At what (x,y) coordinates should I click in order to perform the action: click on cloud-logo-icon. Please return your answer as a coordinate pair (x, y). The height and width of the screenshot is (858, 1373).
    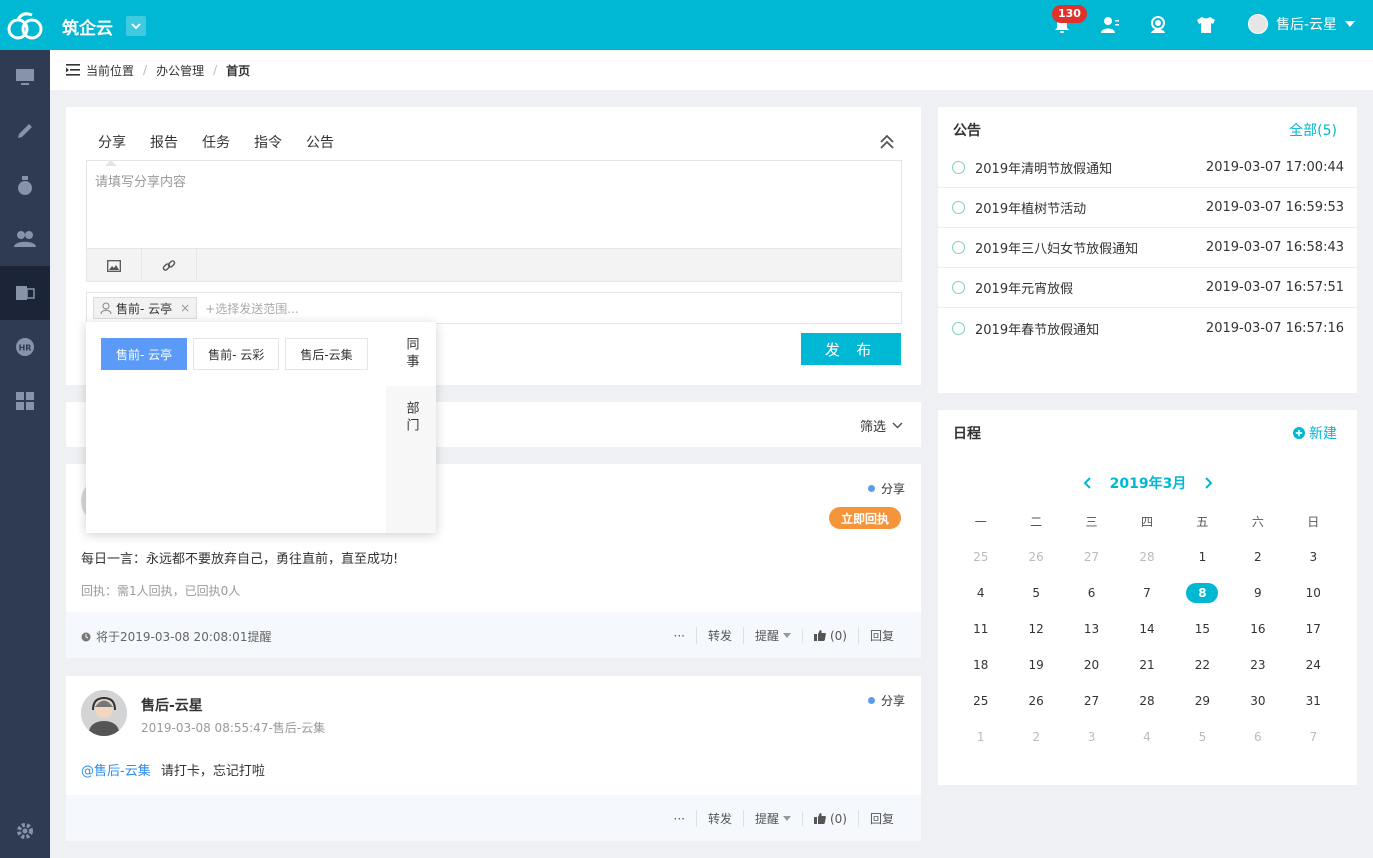
    Looking at the image, I should click on (25, 25).